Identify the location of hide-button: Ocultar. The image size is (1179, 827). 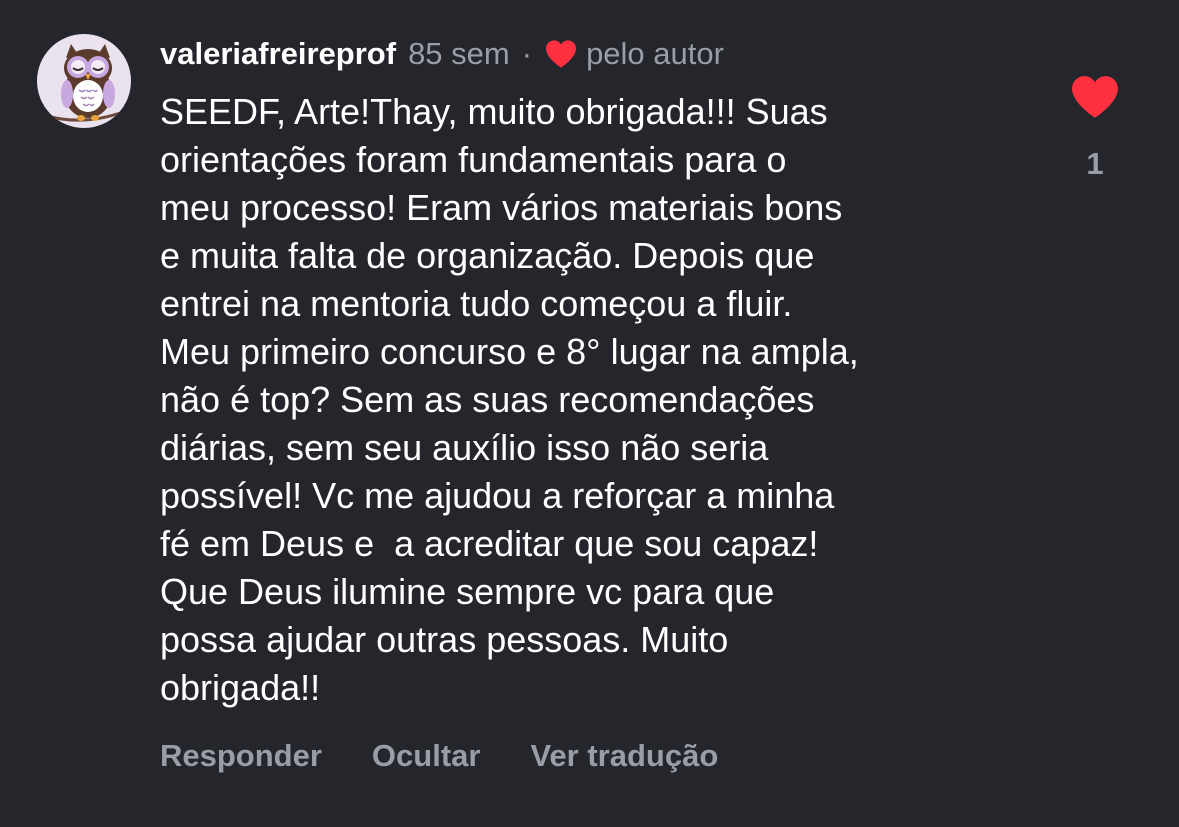
(426, 756).